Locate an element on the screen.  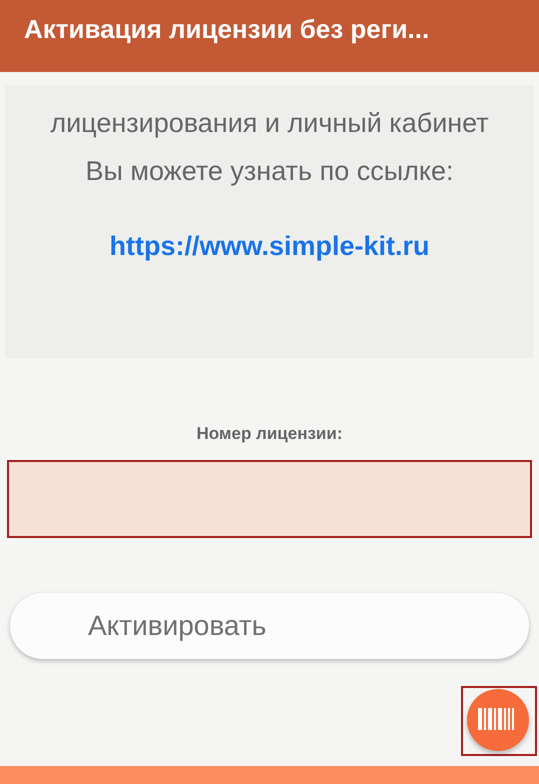
scan-button is located at coordinates (499, 721).